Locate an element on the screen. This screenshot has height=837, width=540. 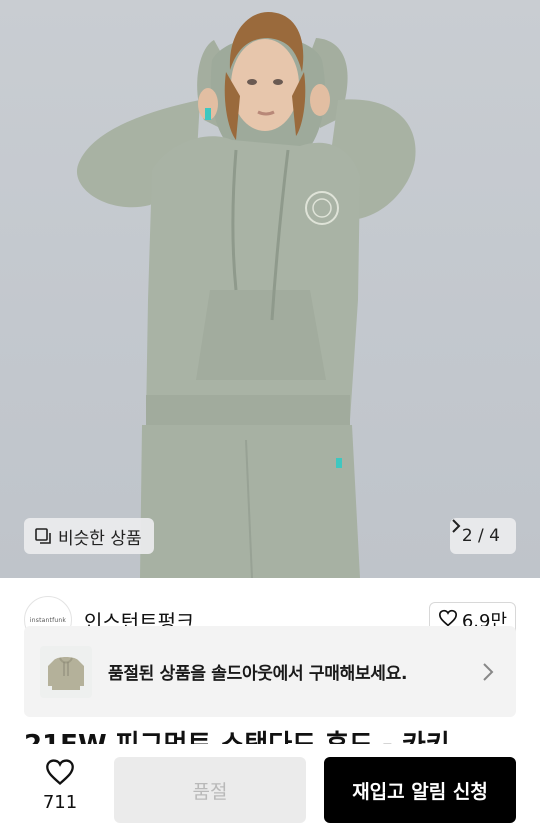
wishlist-button: 711 is located at coordinates (60, 790).